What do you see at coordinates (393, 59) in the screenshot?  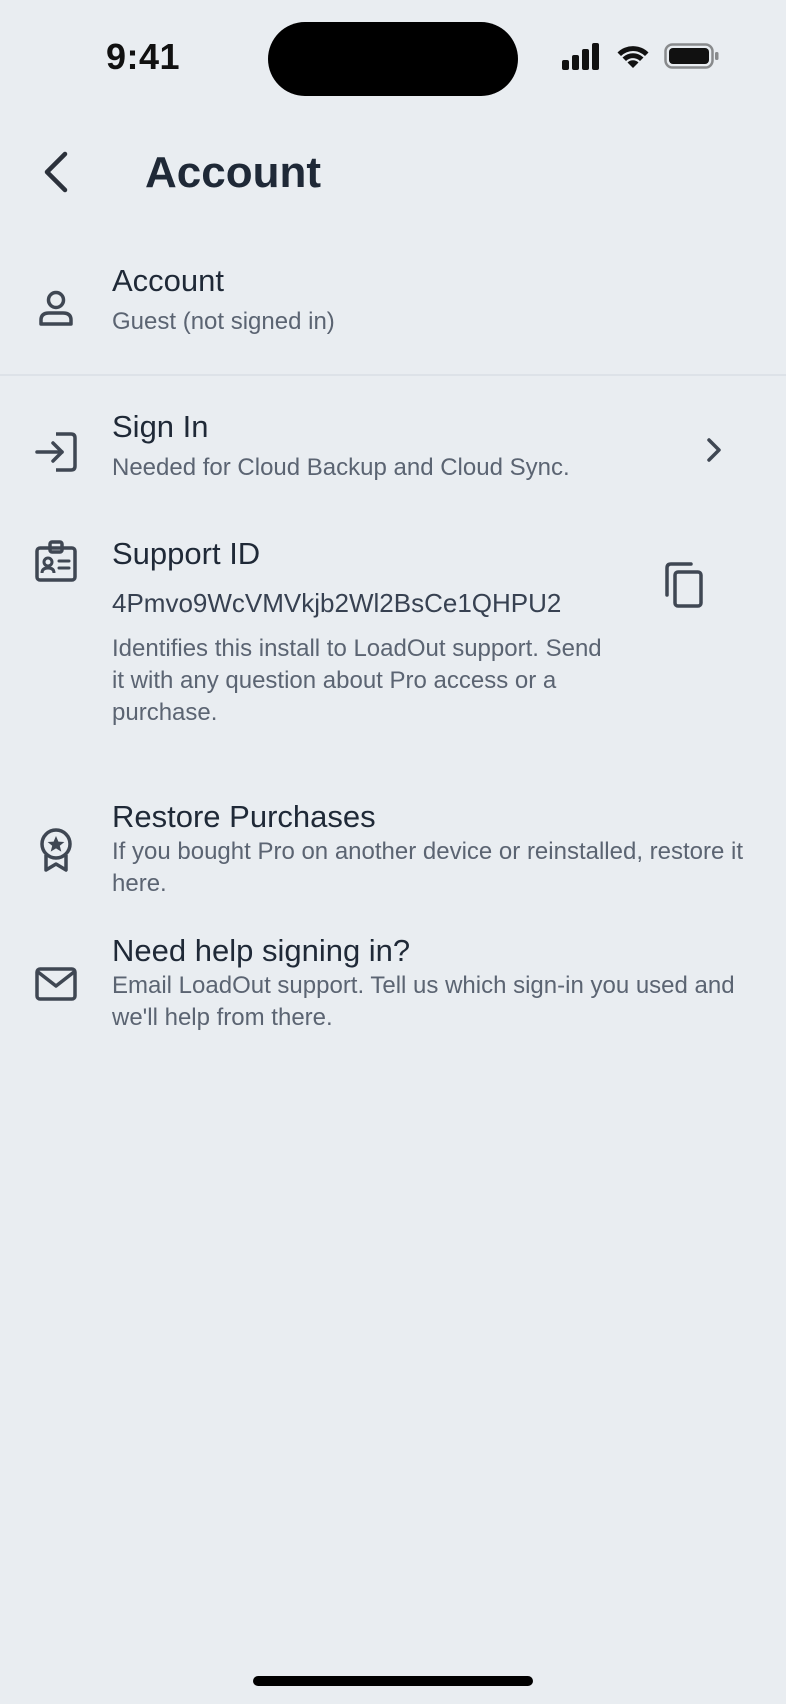 I see `dynamic-island` at bounding box center [393, 59].